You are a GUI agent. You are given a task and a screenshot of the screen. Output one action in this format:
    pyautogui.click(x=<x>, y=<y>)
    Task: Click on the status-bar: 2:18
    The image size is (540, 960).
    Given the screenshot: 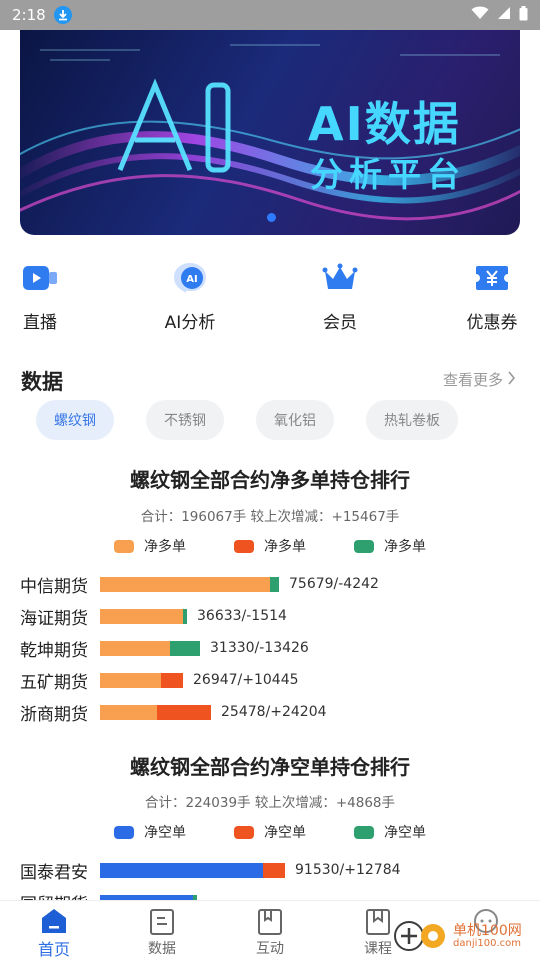 What is the action you would take?
    pyautogui.click(x=270, y=15)
    